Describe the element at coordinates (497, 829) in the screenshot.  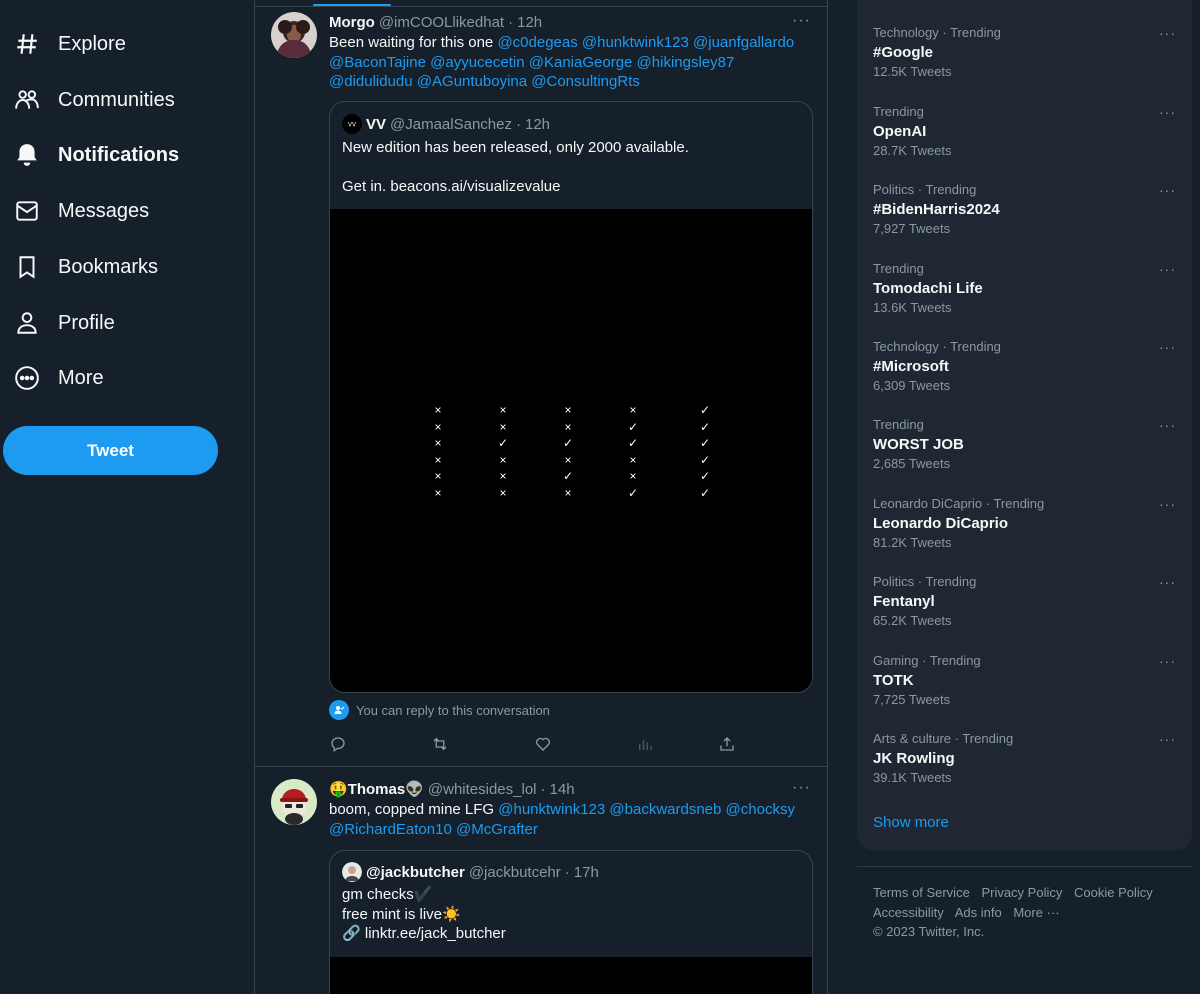
I see `mention: @McGrafter` at that location.